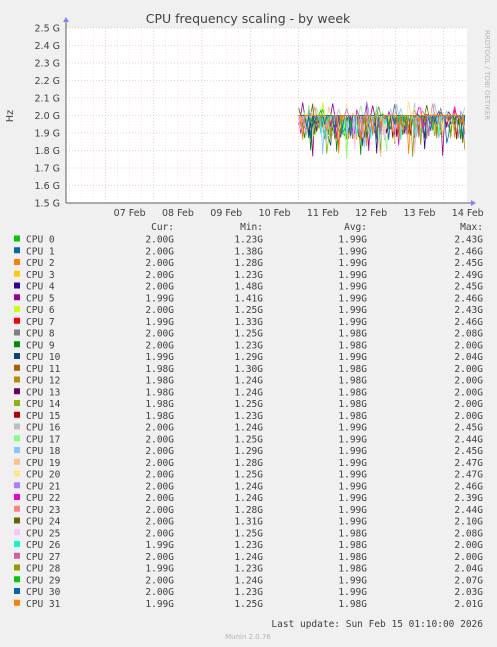 The image size is (497, 647). Describe the element at coordinates (43, 357) in the screenshot. I see `legend-series-name: CPU 10` at that location.